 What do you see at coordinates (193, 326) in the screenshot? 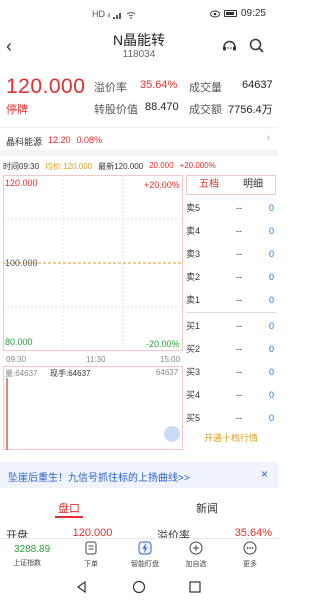
I see `bid-label: 买1` at bounding box center [193, 326].